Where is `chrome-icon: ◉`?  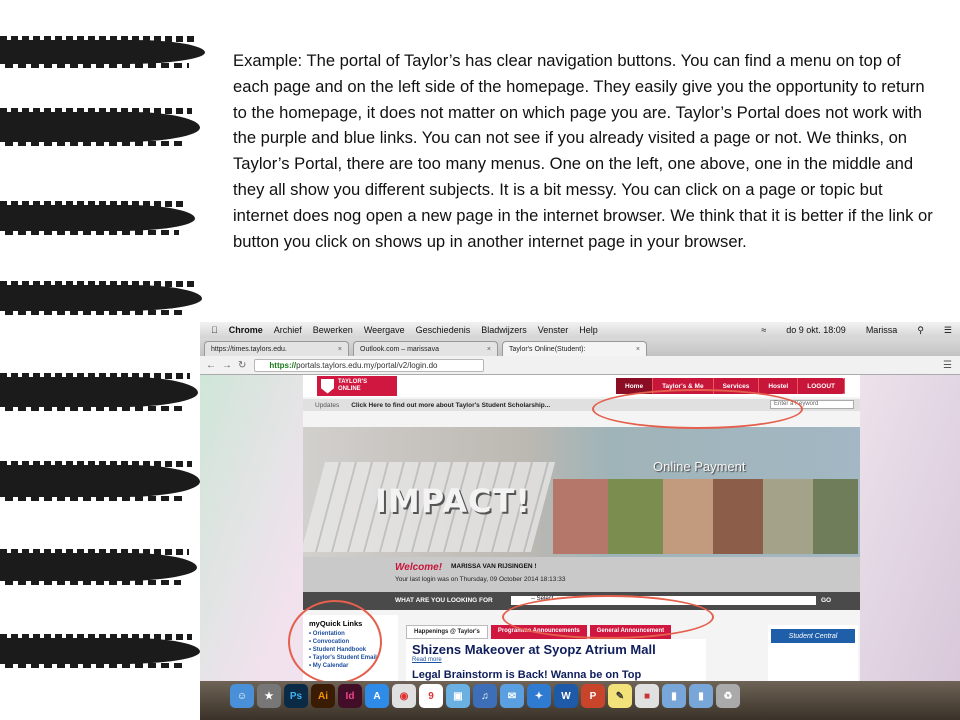
chrome-icon: ◉ is located at coordinates (404, 696).